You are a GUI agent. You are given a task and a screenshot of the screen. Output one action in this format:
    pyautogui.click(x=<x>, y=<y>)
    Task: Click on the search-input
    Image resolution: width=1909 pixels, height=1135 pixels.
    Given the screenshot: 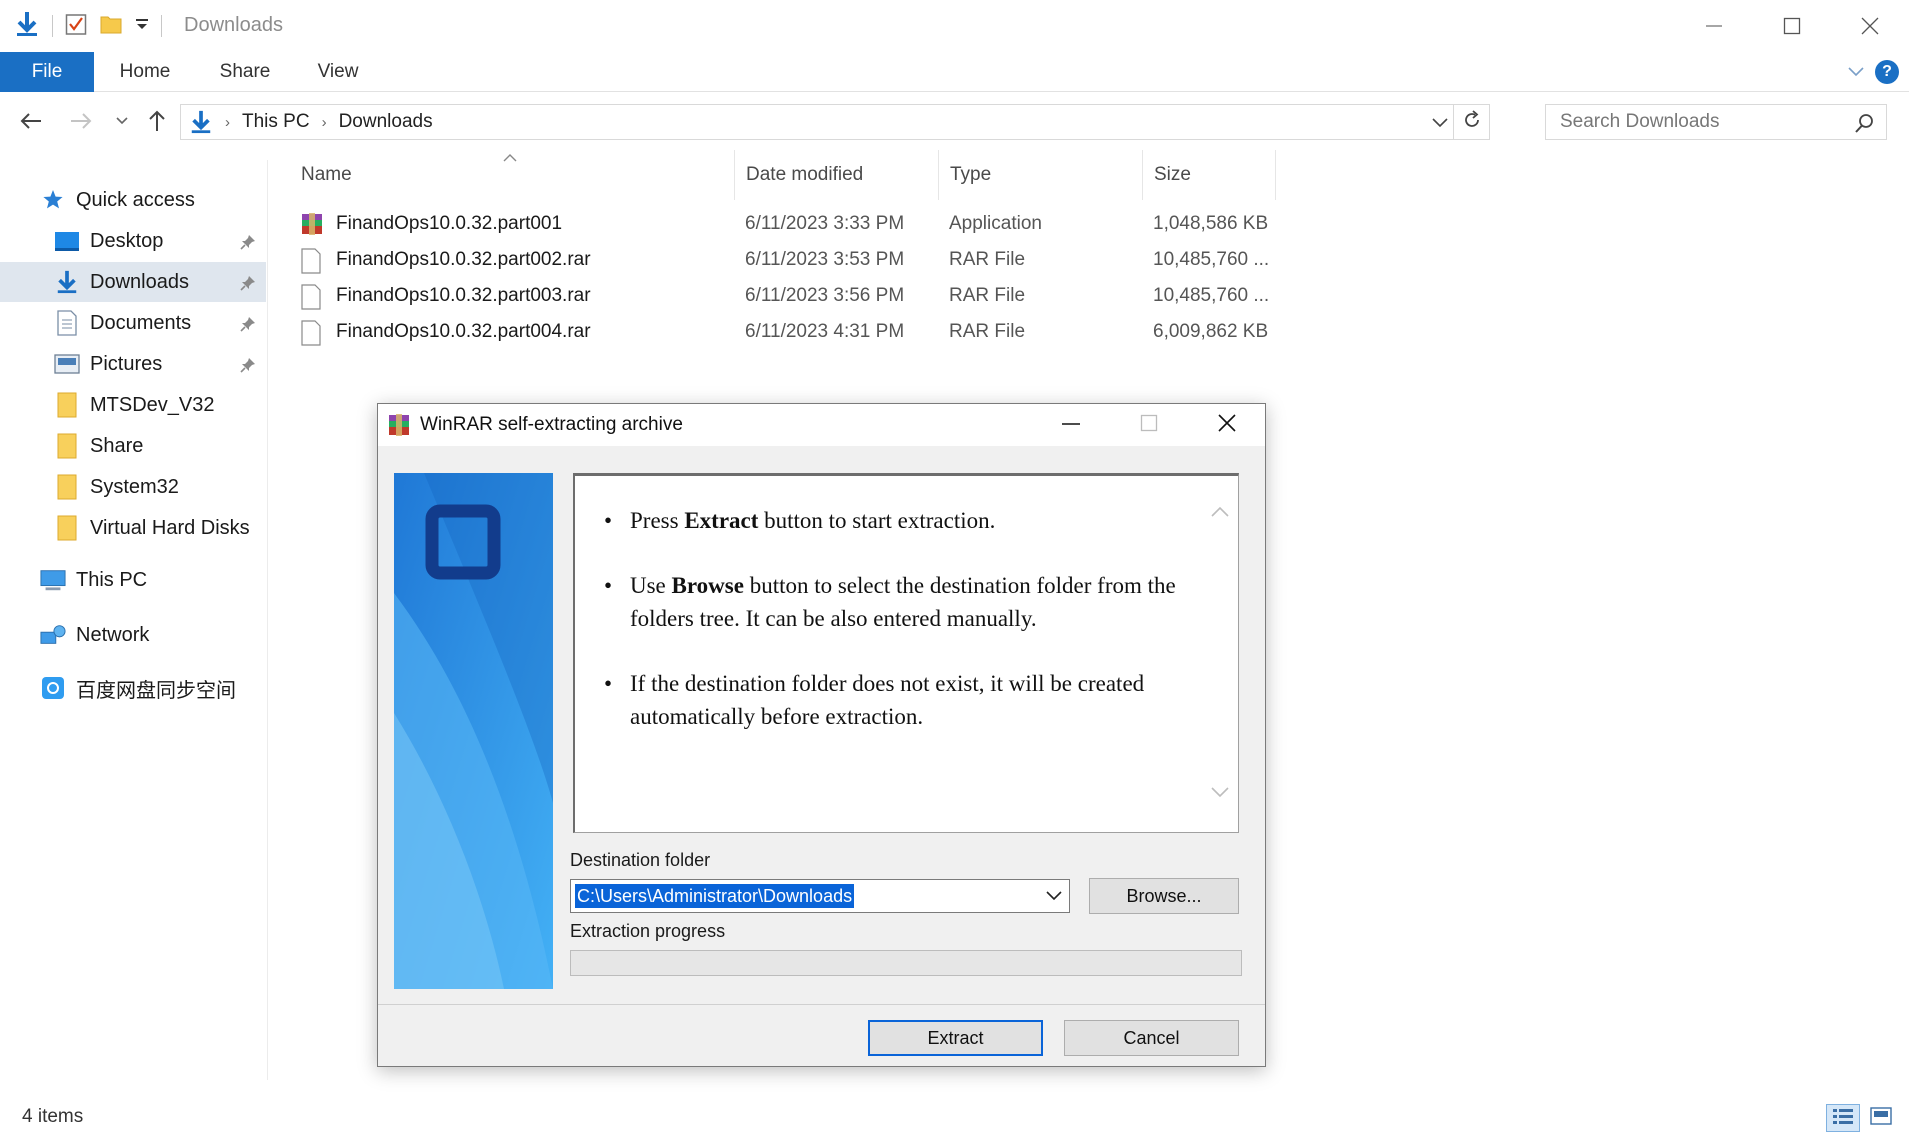 What is the action you would take?
    pyautogui.click(x=1691, y=122)
    